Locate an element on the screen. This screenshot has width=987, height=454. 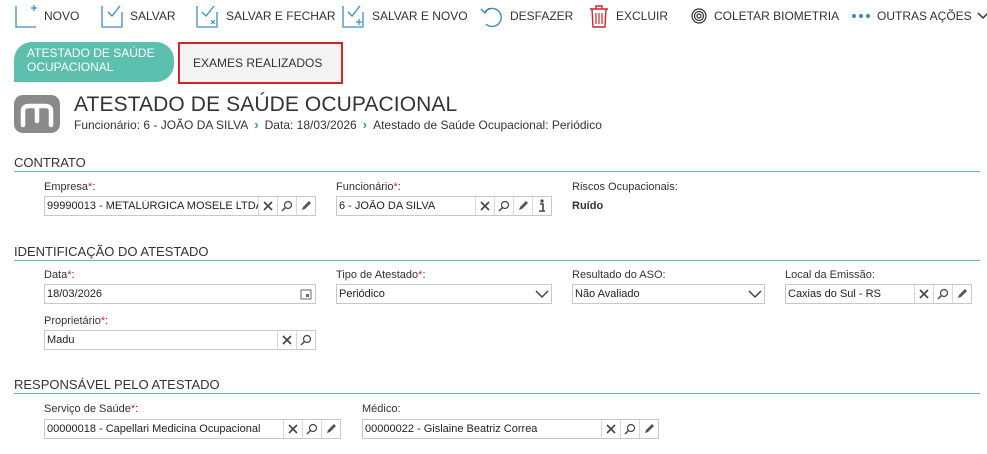
excluir-button: EXCLUIR is located at coordinates (628, 16).